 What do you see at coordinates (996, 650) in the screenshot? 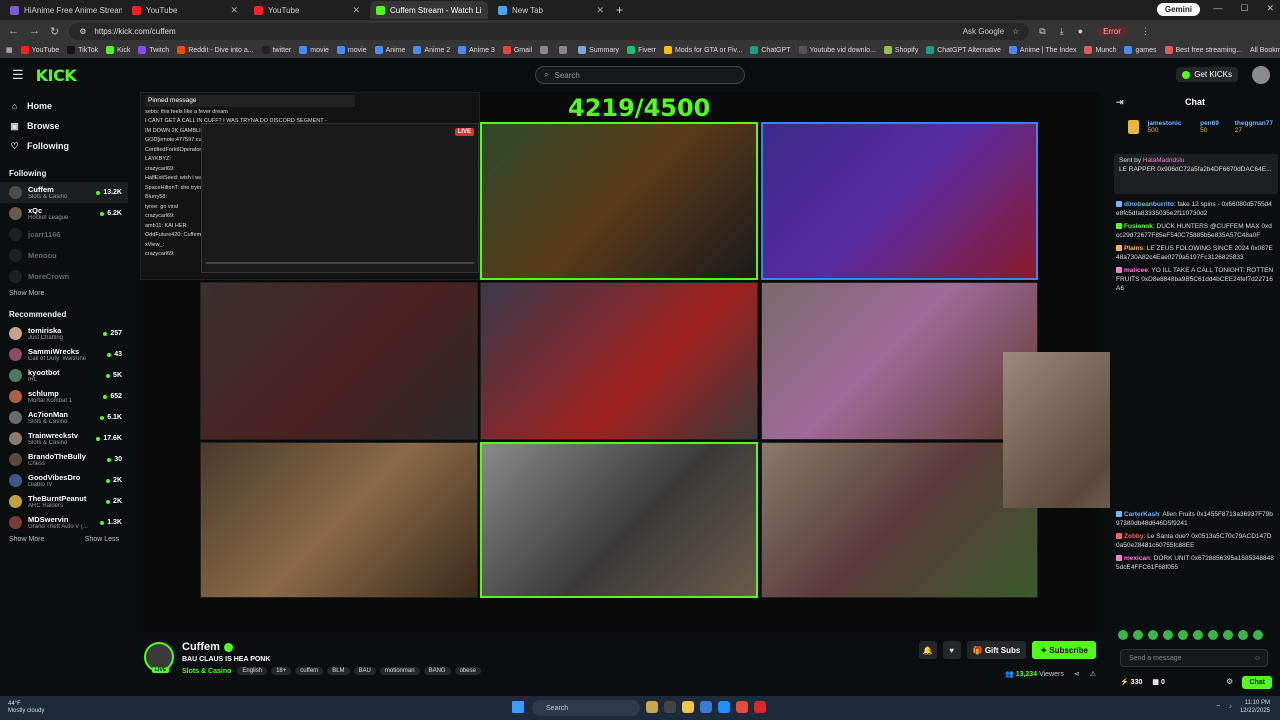
I see `gift-subs-button: 🎁 Gift Subs` at bounding box center [996, 650].